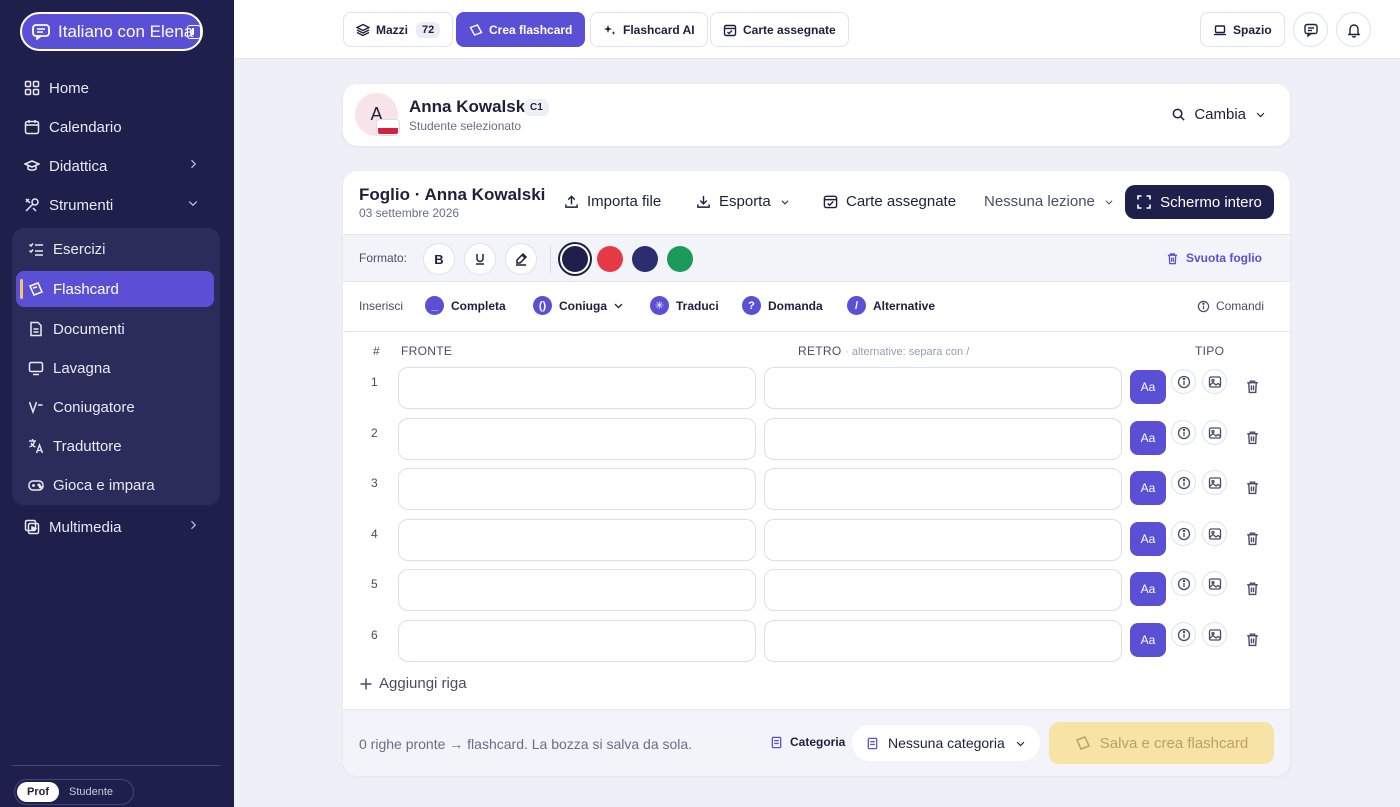 This screenshot has height=807, width=1400. Describe the element at coordinates (521, 259) in the screenshot. I see `highlight-button` at that location.